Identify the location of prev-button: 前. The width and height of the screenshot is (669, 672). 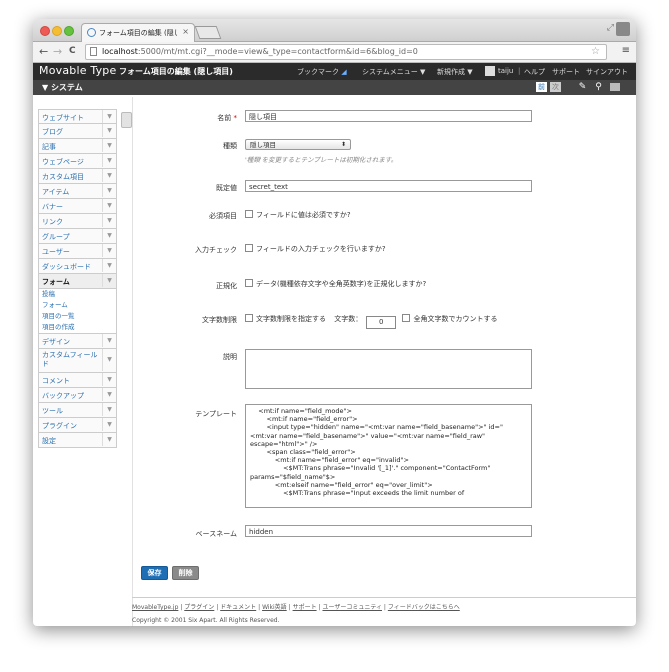
(541, 87).